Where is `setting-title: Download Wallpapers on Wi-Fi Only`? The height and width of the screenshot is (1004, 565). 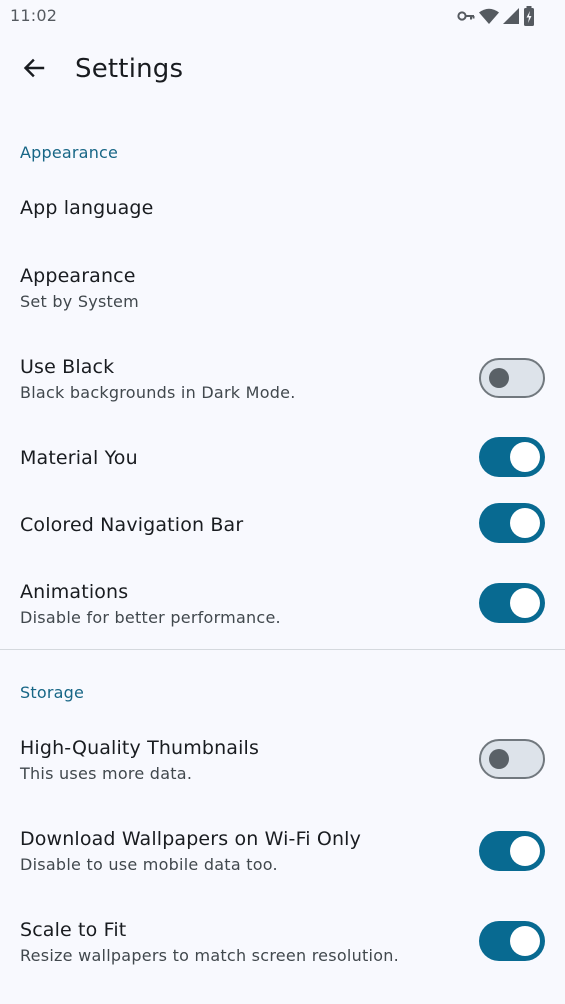
setting-title: Download Wallpapers on Wi-Fi Only is located at coordinates (191, 839).